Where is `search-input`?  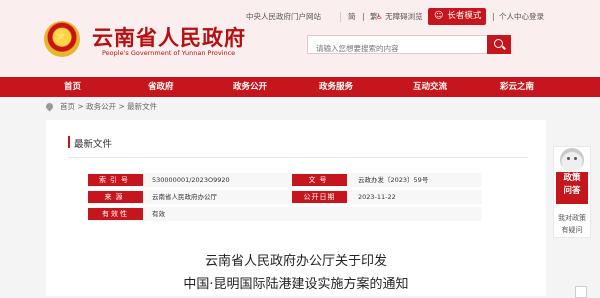 search-input is located at coordinates (396, 48).